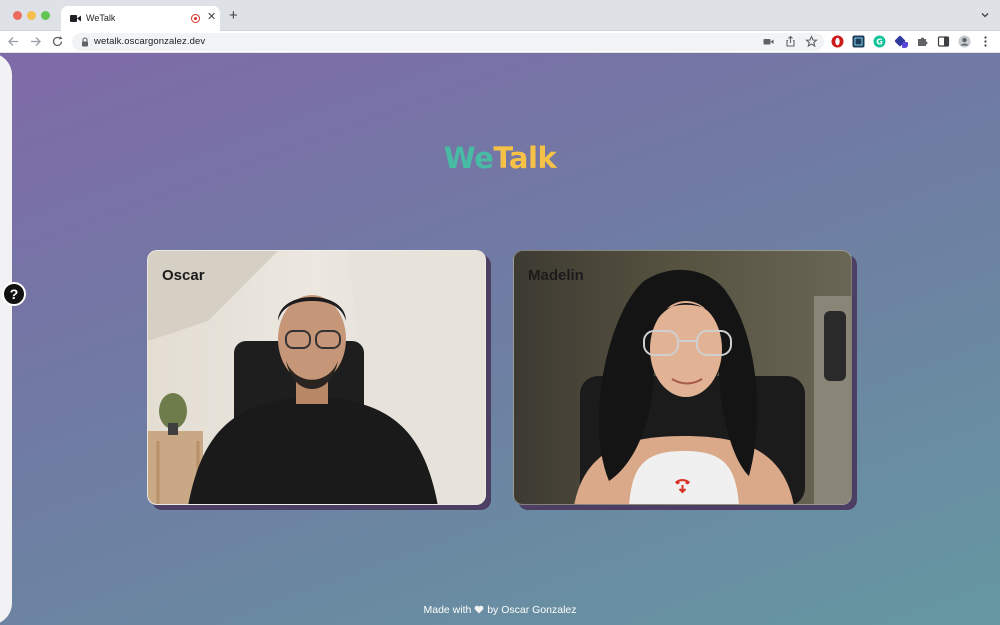 The width and height of the screenshot is (1000, 625). Describe the element at coordinates (468, 158) in the screenshot. I see `logo-we: We` at that location.